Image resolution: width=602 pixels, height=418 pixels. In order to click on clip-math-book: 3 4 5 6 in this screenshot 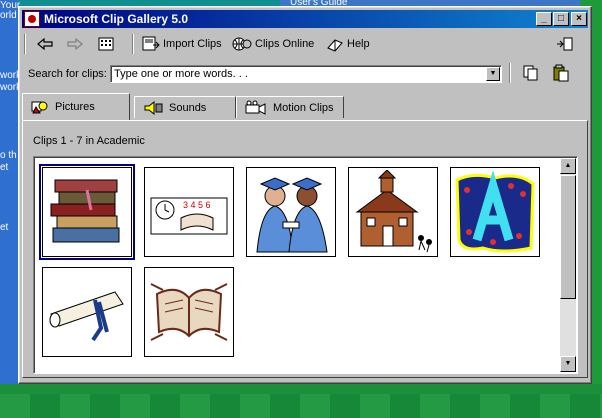, I will do `click(189, 212)`.